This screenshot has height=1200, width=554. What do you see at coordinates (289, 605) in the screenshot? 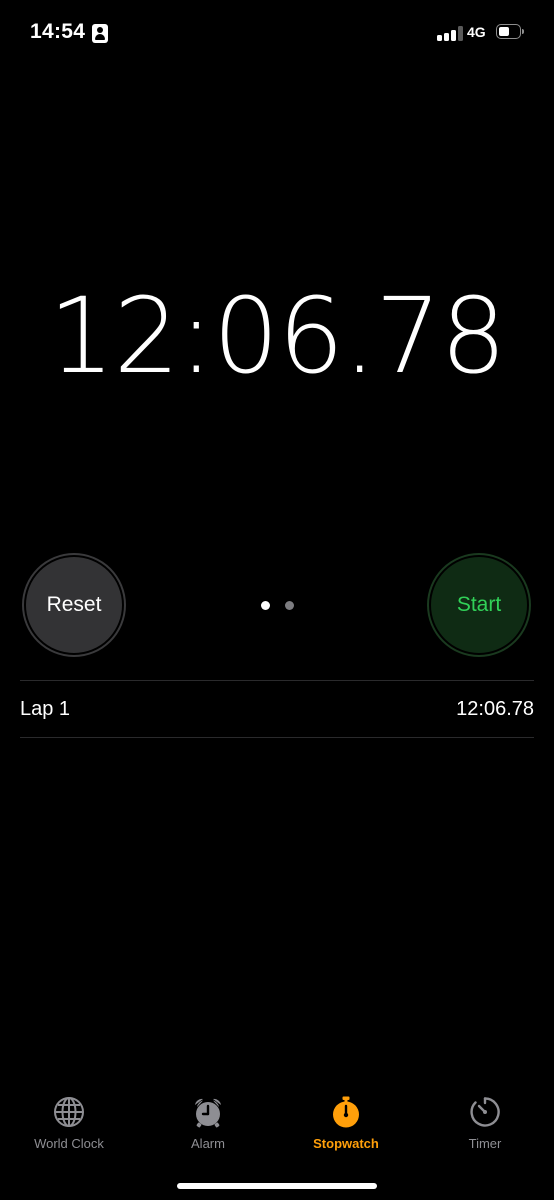
I see `page-dot-inactive` at bounding box center [289, 605].